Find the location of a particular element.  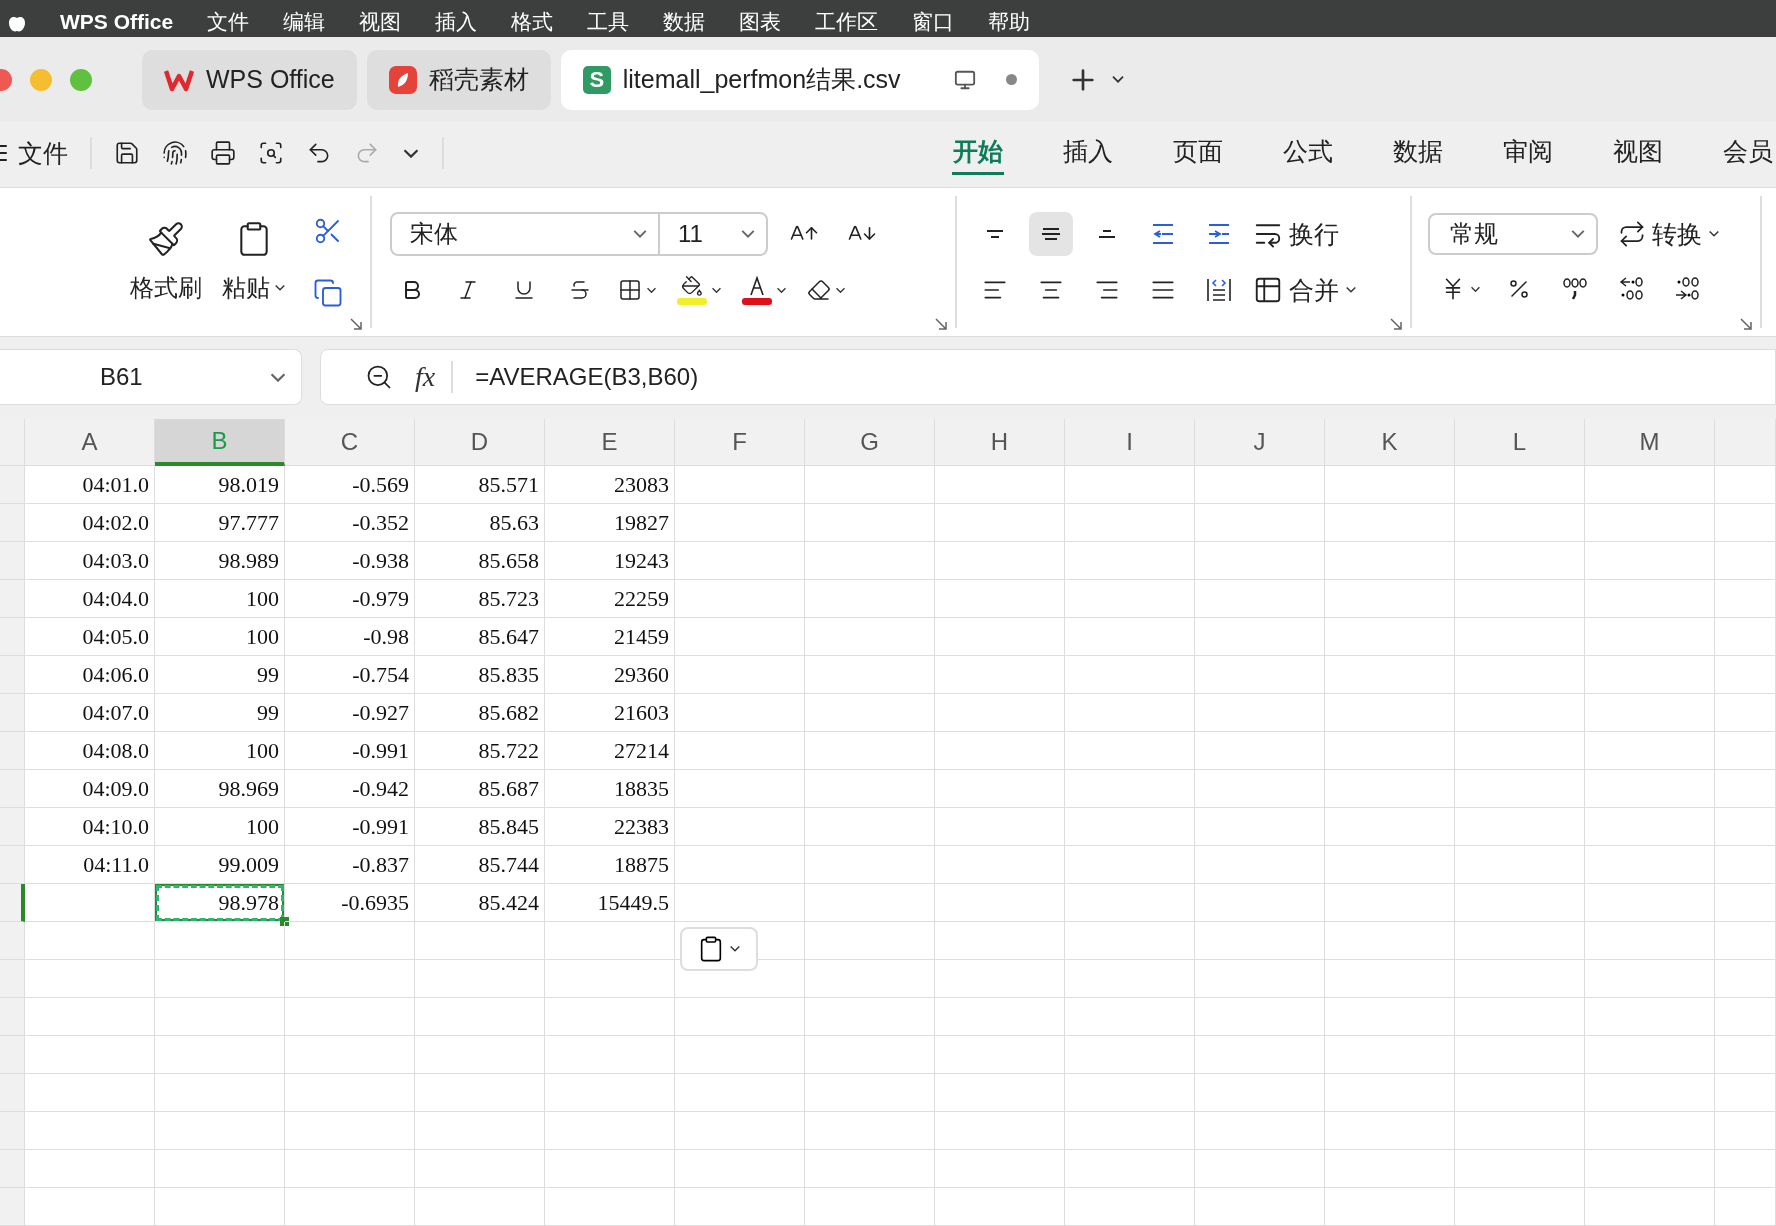

ribbon-tab: 视图 is located at coordinates (1638, 153).